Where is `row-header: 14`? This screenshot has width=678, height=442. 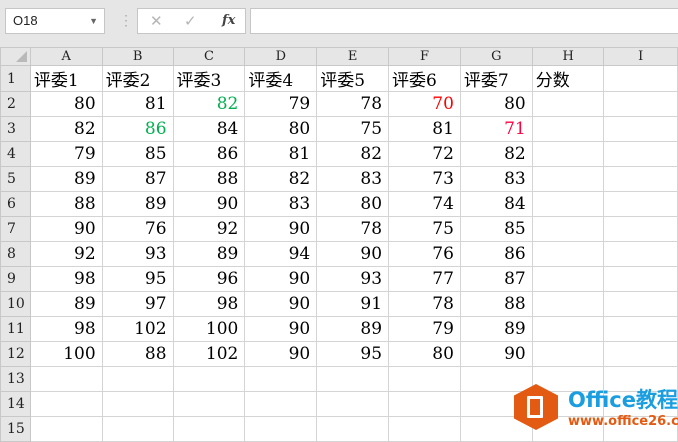 row-header: 14 is located at coordinates (15, 404).